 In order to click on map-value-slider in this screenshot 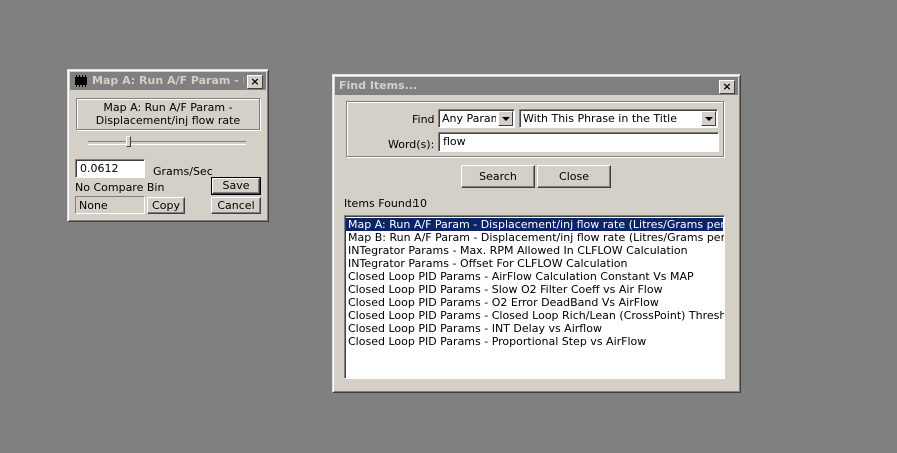, I will do `click(167, 142)`.